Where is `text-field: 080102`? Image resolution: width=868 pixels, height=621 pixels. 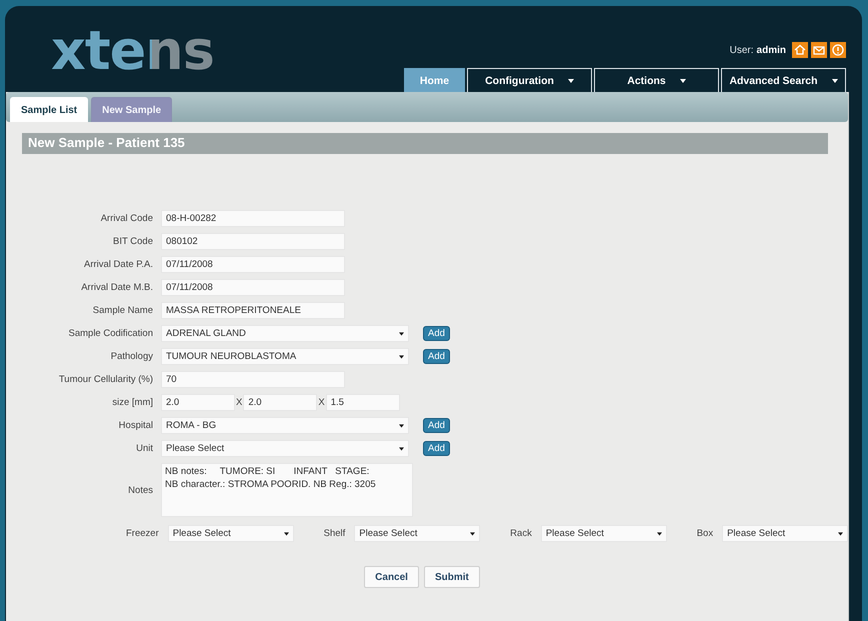 text-field: 080102 is located at coordinates (253, 241).